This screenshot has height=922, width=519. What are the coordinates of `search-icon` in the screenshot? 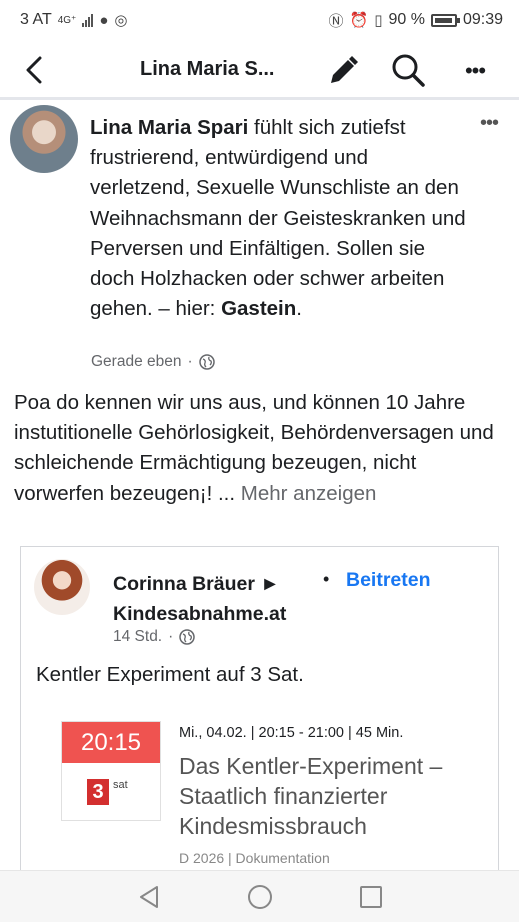 It's located at (408, 70).